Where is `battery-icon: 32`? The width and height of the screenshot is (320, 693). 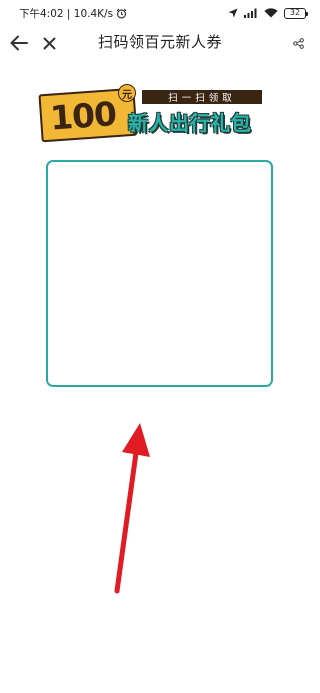 battery-icon: 32 is located at coordinates (296, 13).